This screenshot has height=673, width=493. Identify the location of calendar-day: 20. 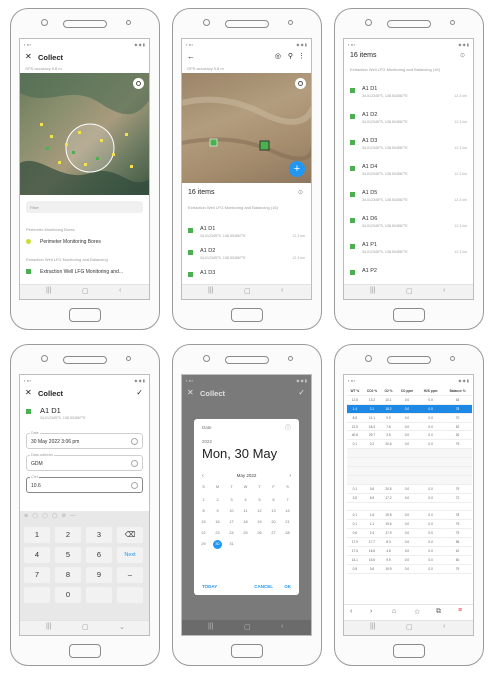
(273, 522).